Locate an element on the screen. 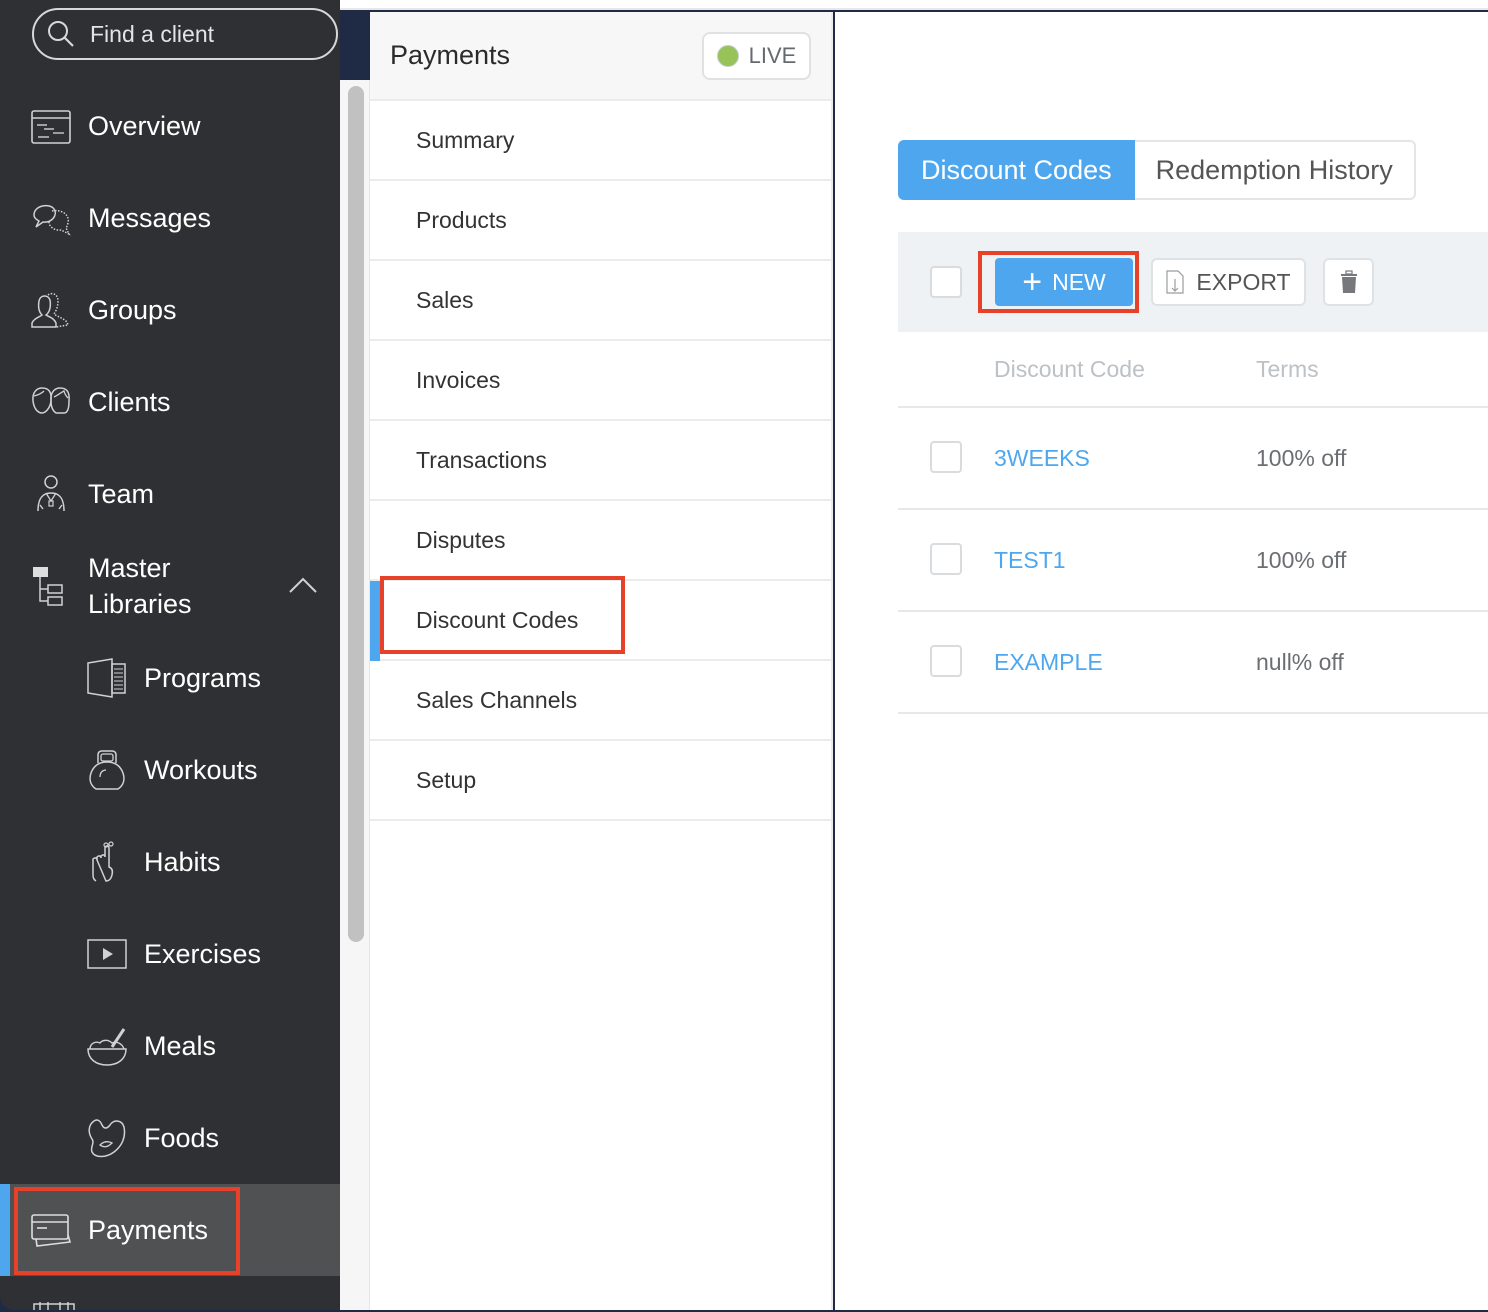  table-row: TEST1 100% off is located at coordinates (1193, 561).